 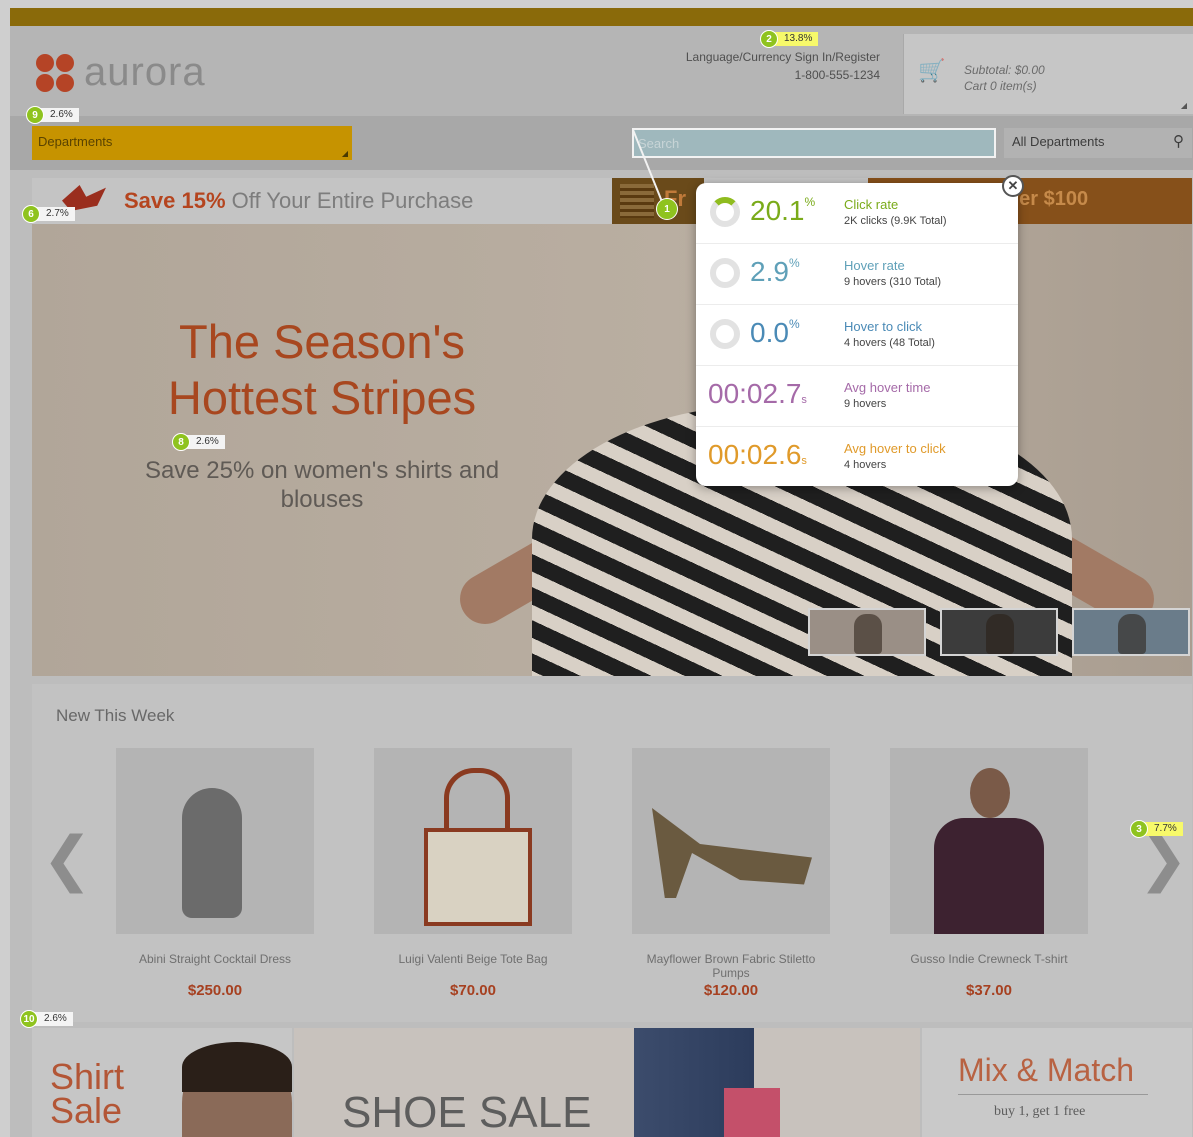 I want to click on shopping-cart-icon: 🛒, so click(x=932, y=70).